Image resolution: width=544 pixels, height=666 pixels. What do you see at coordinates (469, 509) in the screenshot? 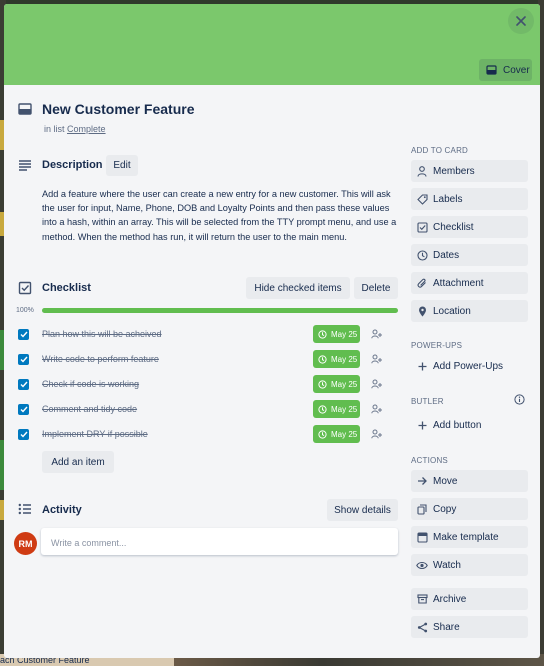
I see `copy-button: Copy` at bounding box center [469, 509].